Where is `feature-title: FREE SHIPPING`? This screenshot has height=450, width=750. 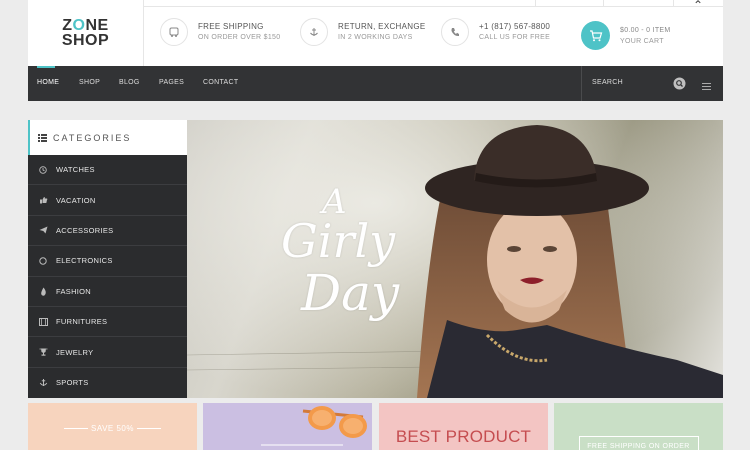 feature-title: FREE SHIPPING is located at coordinates (231, 26).